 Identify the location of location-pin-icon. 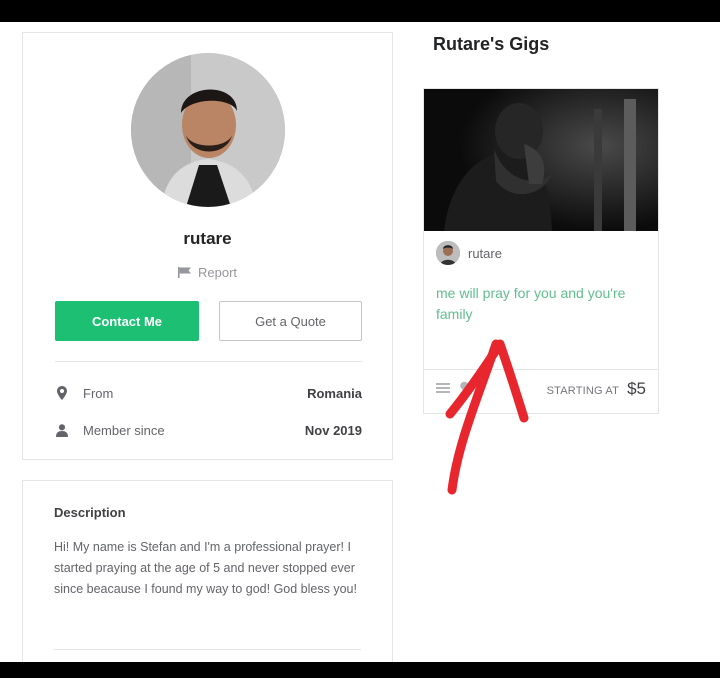
(62, 393).